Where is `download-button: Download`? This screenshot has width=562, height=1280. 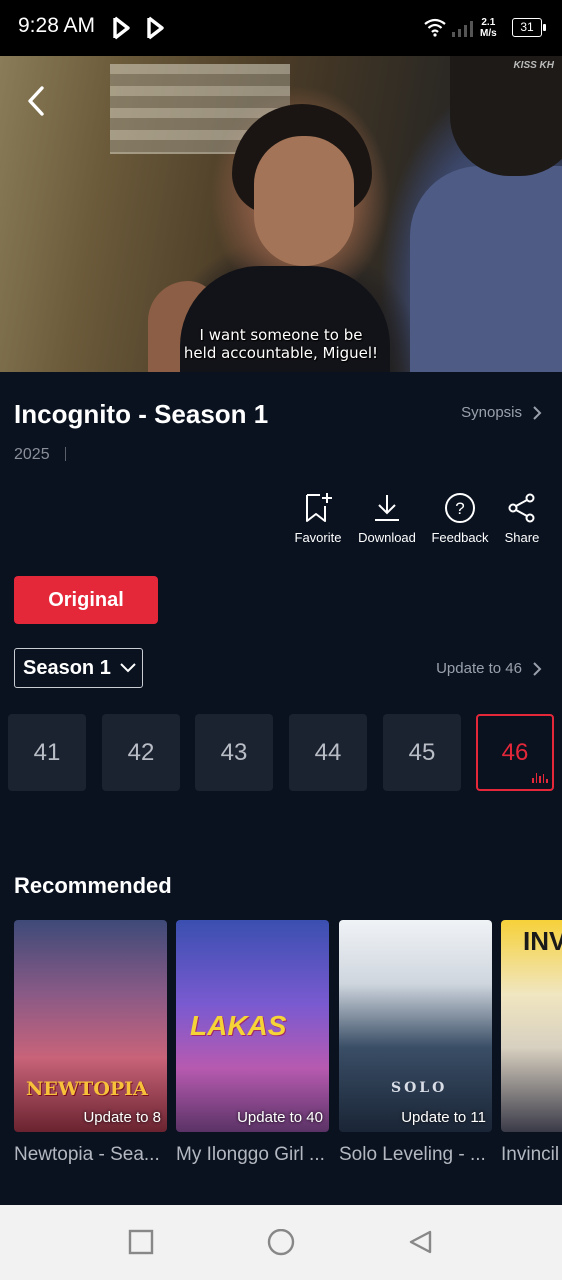 download-button: Download is located at coordinates (387, 518).